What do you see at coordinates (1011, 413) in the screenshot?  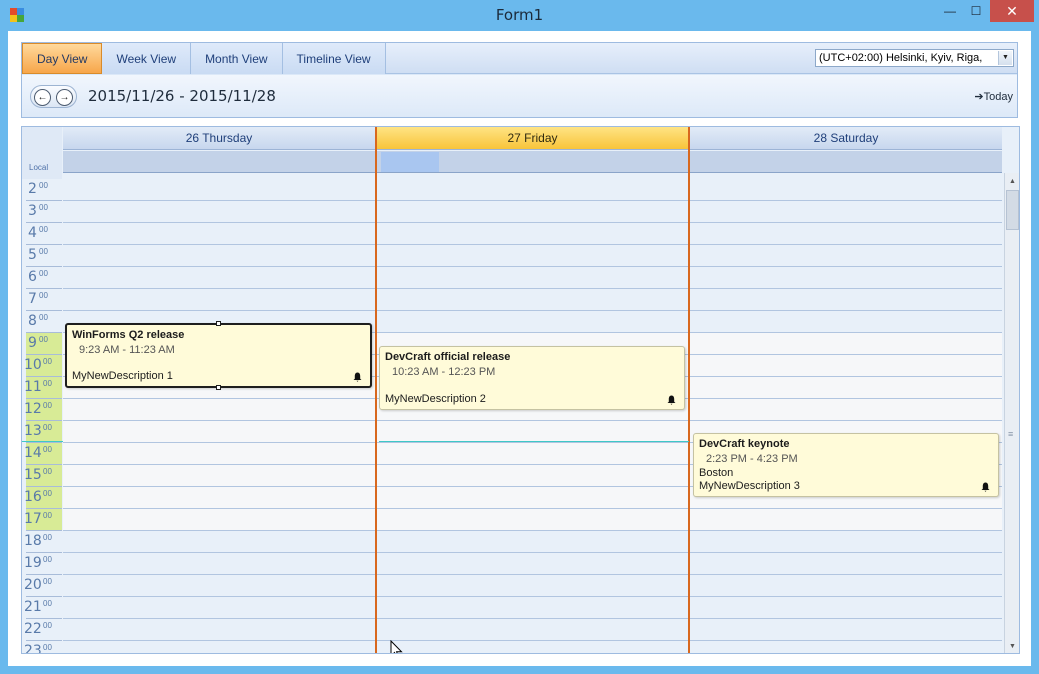 I see `vertical-scrollbar: ▲ ≡ ▼` at bounding box center [1011, 413].